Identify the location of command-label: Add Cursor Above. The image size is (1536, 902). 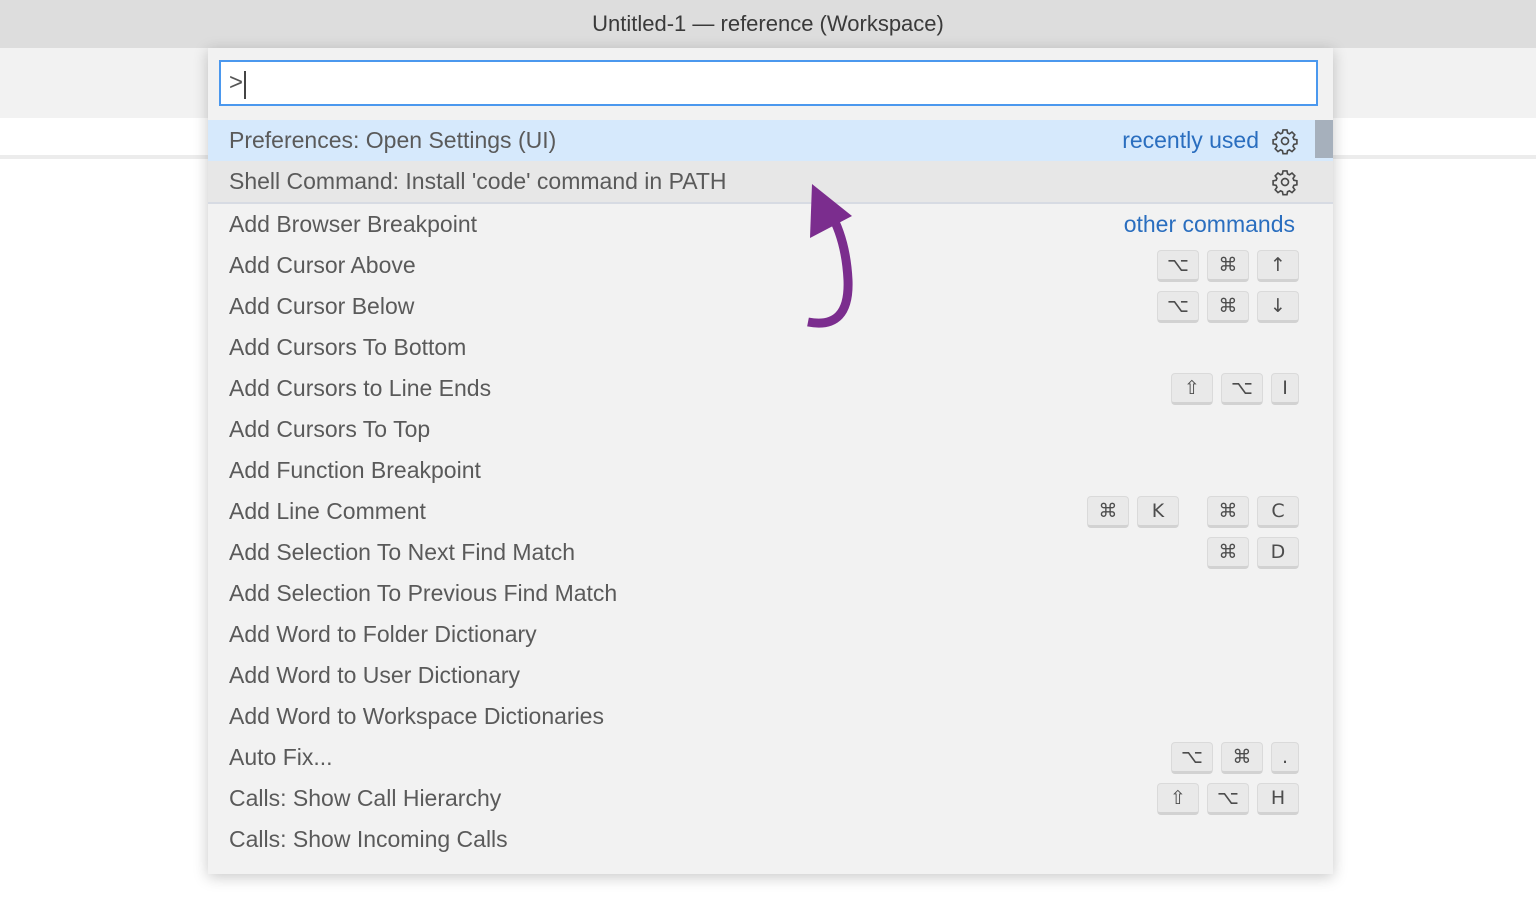
(322, 265).